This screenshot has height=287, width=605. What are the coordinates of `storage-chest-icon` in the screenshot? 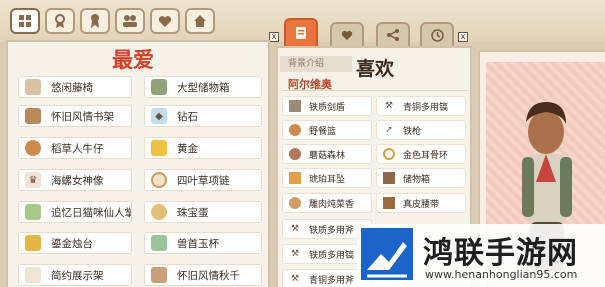 It's located at (389, 178).